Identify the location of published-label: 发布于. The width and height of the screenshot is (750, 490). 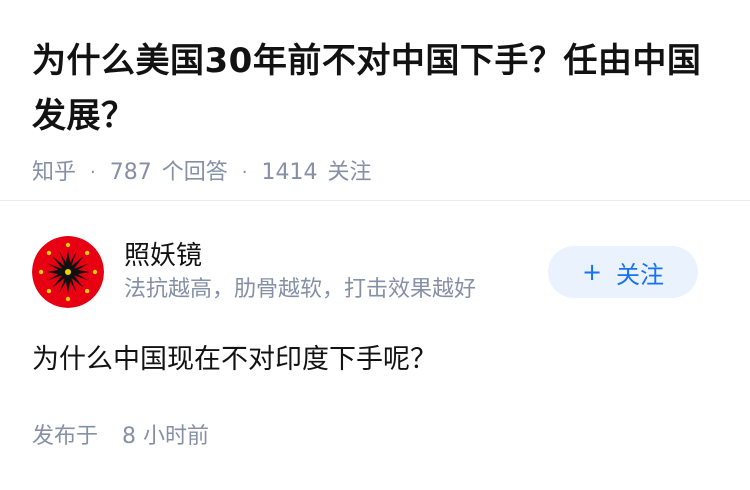
(65, 436).